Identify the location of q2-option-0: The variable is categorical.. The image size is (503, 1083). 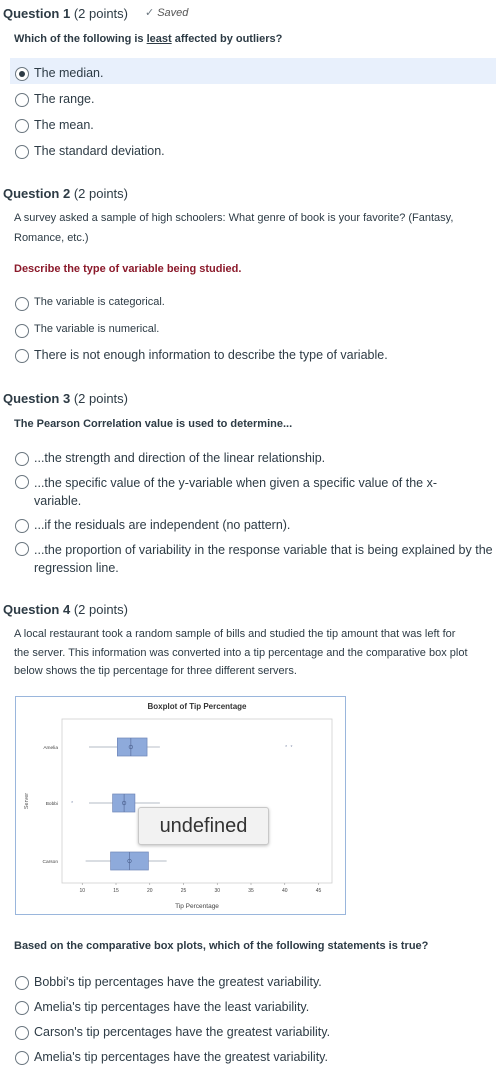
(90, 303).